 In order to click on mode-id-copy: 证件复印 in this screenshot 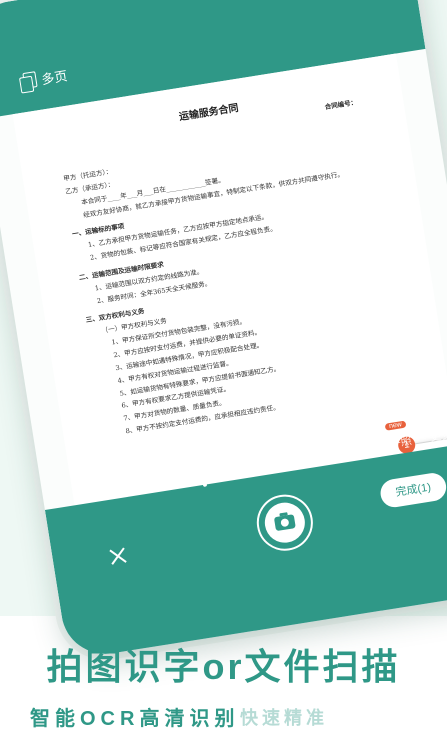, I will do `click(337, 451)`.